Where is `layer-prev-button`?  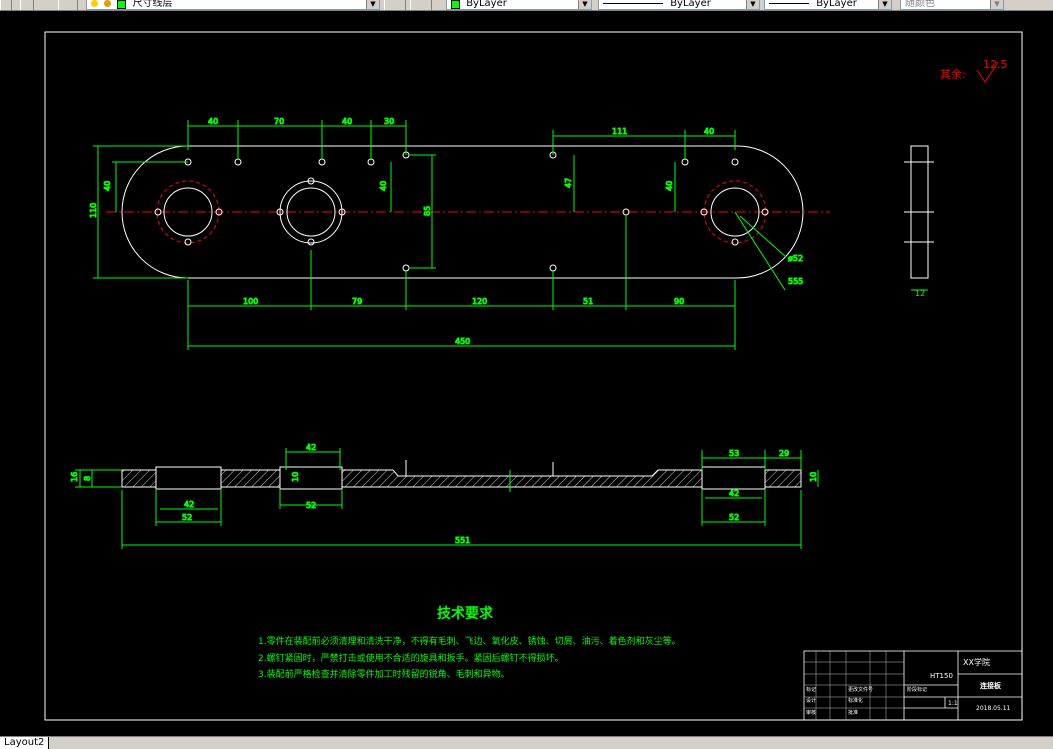 layer-prev-button is located at coordinates (68, 5).